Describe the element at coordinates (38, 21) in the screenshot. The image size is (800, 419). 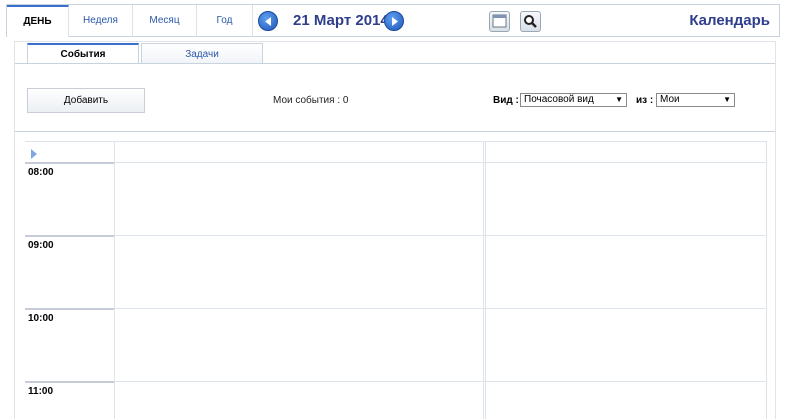
I see `tab-day: ДЕНЬ` at that location.